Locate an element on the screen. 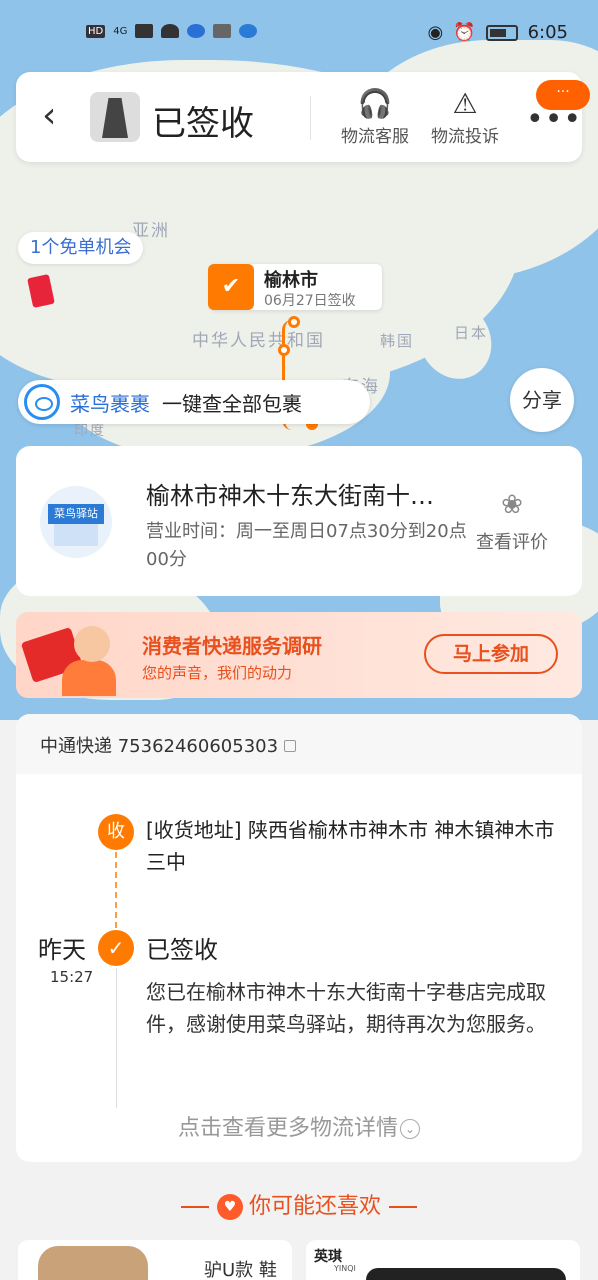 This screenshot has width=598, height=1280. carrier-tracking-number: 中通快递 75362460605303 is located at coordinates (168, 745).